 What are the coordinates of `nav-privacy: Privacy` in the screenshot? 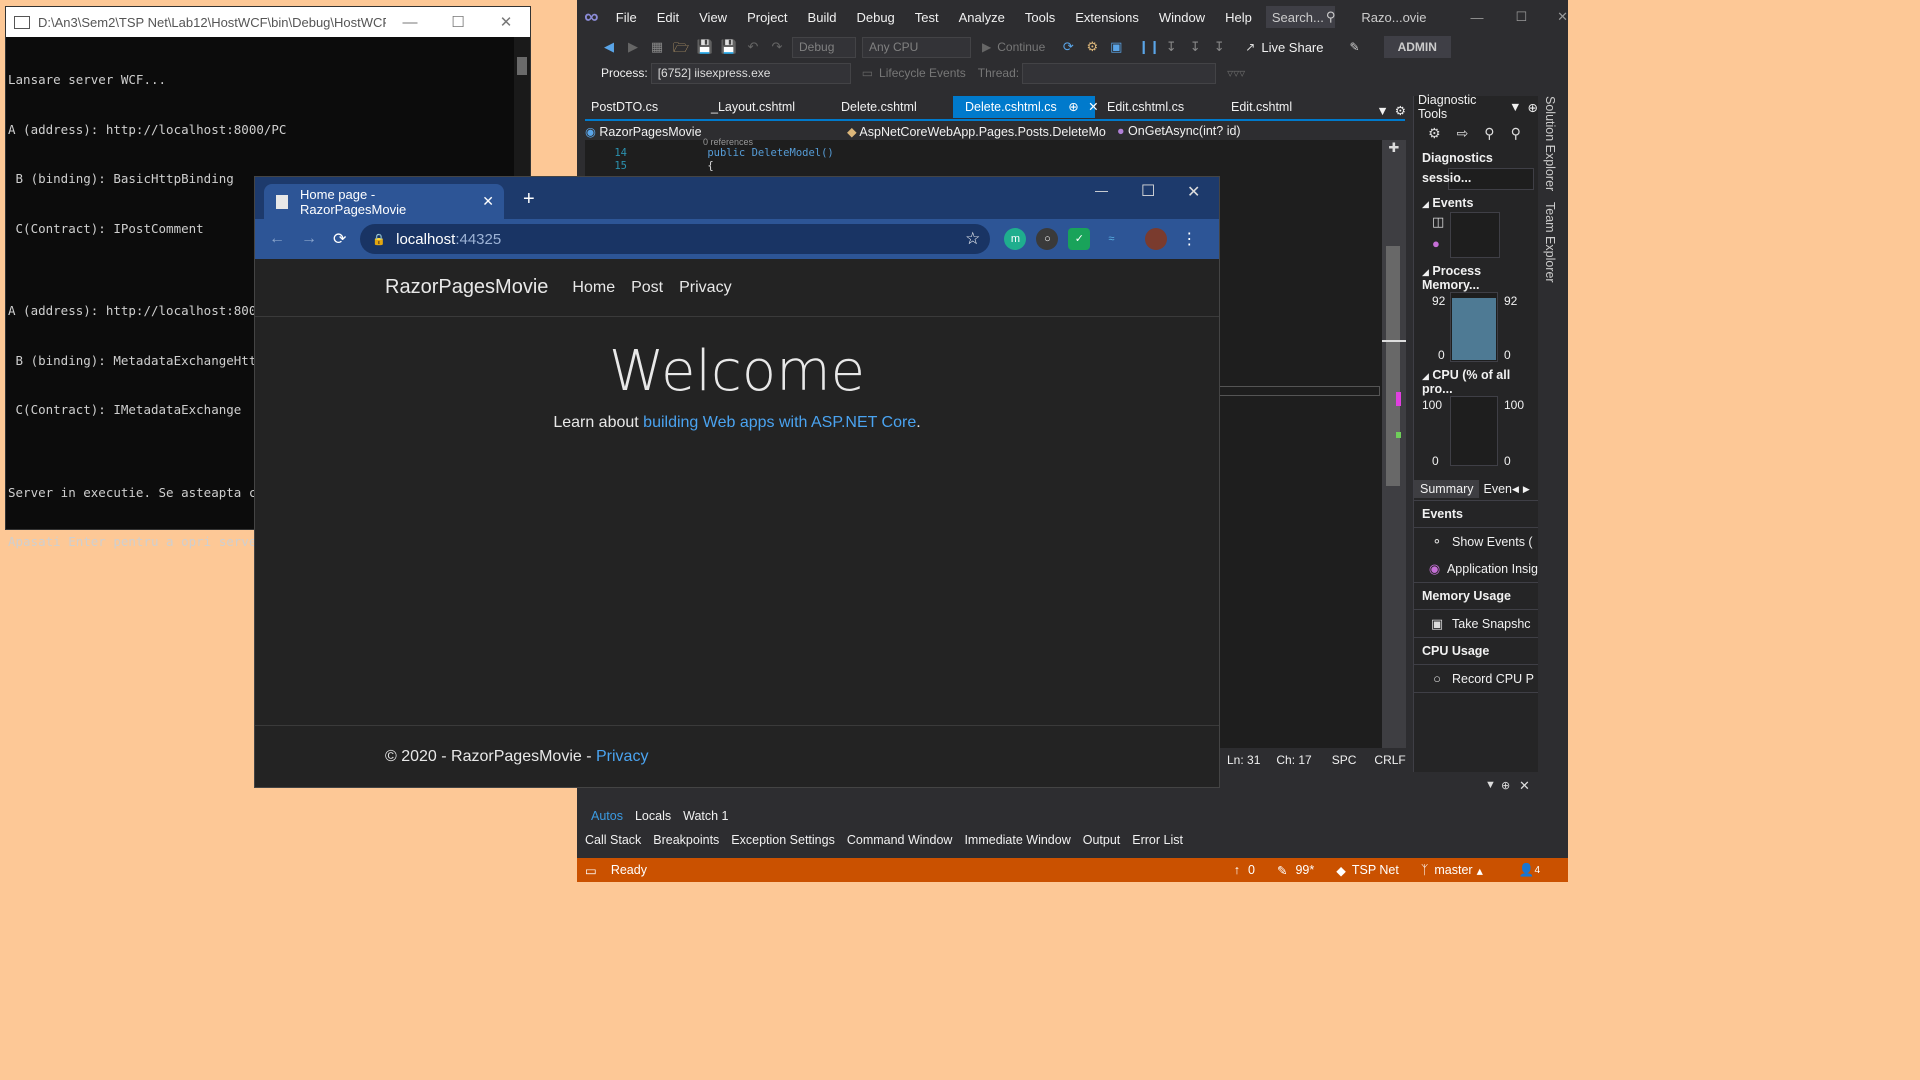 It's located at (705, 288).